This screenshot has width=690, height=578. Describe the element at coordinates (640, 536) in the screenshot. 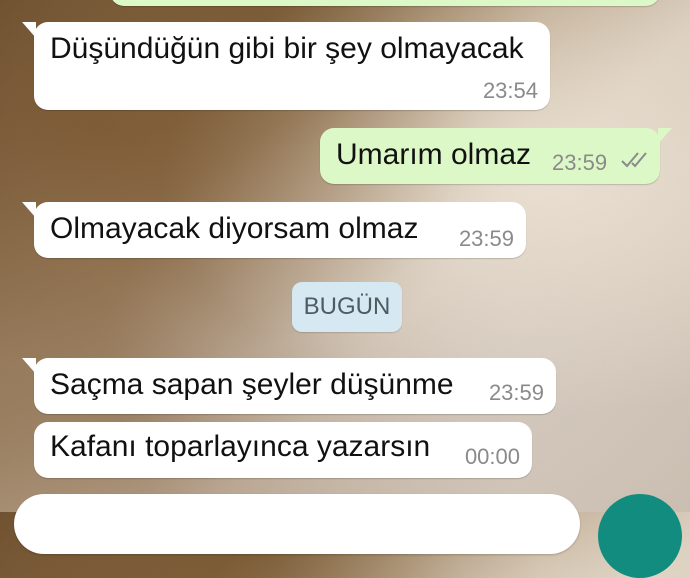

I see `send-button` at that location.